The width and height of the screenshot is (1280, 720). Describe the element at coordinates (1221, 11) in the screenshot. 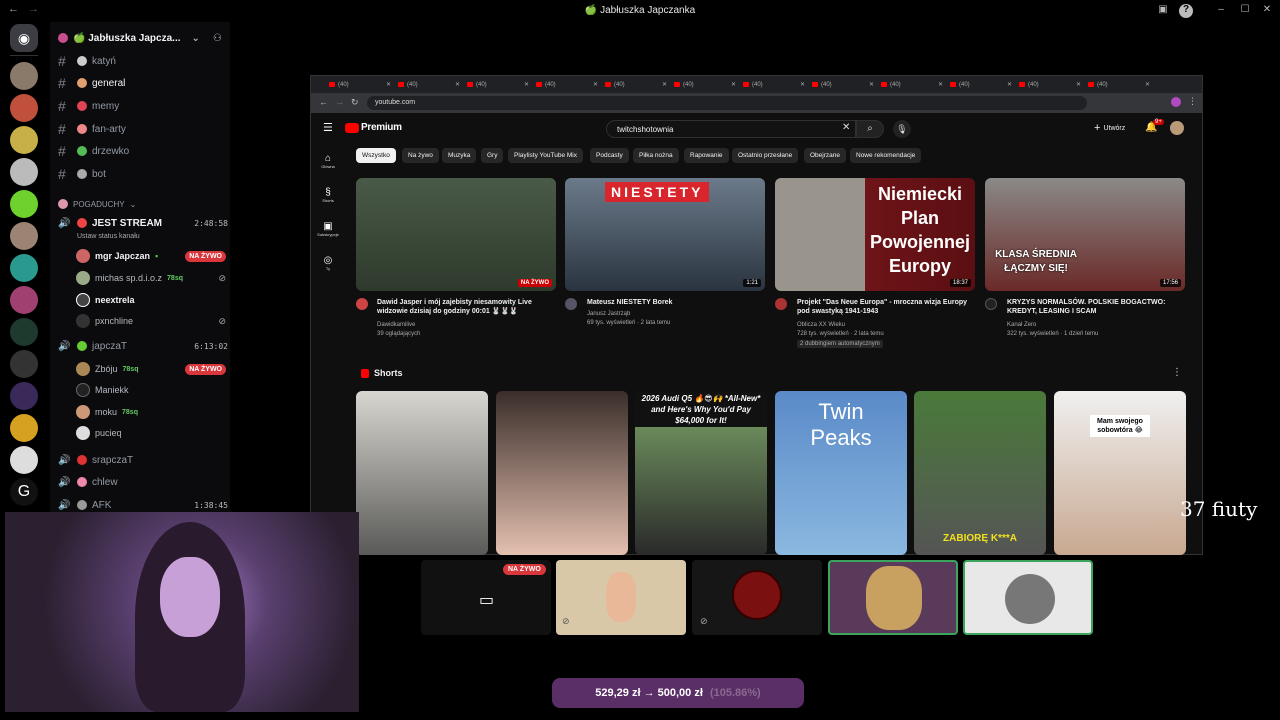

I see `minimize-icon: –` at that location.